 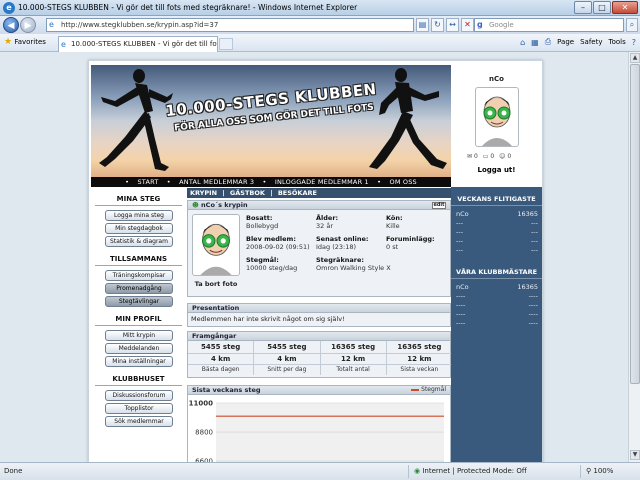 I want to click on stop-icon: ✕, so click(x=467, y=25).